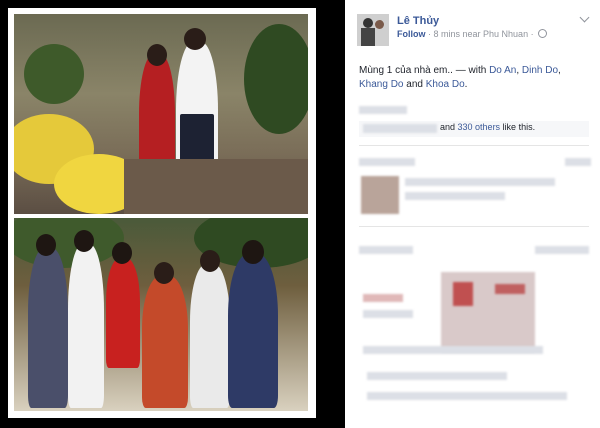  What do you see at coordinates (373, 30) in the screenshot?
I see `avatar` at bounding box center [373, 30].